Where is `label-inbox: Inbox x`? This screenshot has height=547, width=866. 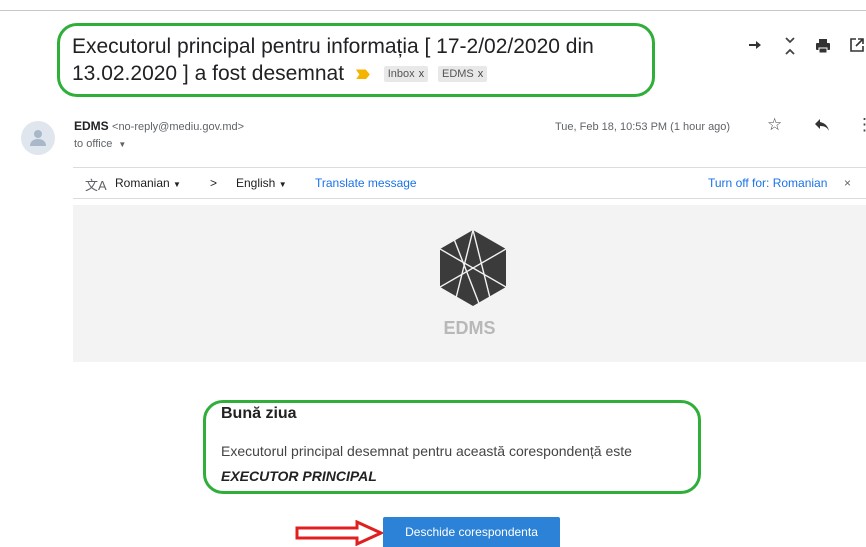 label-inbox: Inbox x is located at coordinates (406, 74).